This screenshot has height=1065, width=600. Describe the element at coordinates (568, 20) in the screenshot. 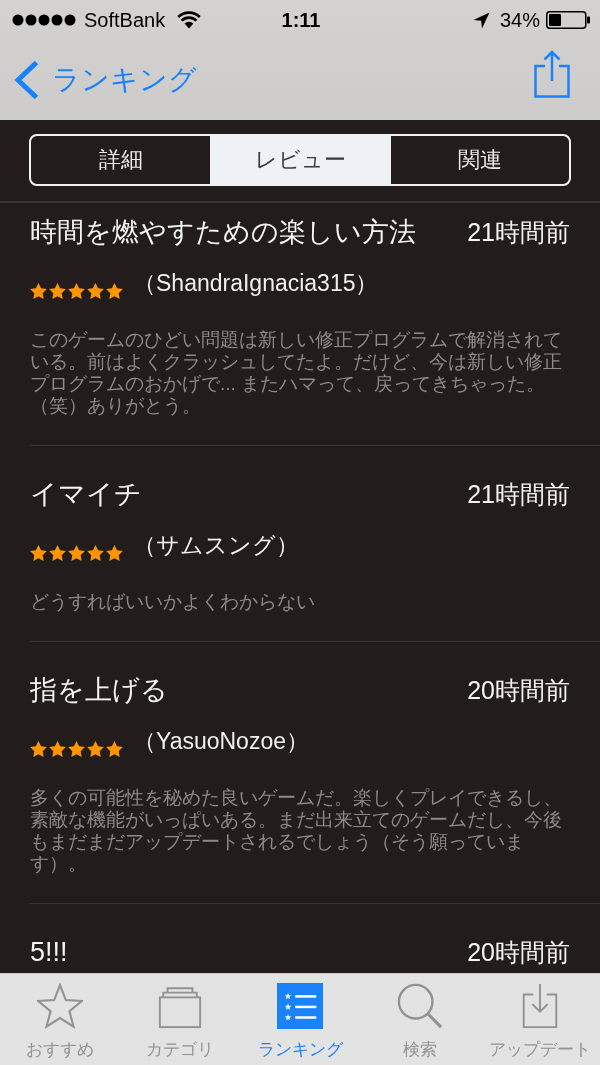

I see `battery-icon` at that location.